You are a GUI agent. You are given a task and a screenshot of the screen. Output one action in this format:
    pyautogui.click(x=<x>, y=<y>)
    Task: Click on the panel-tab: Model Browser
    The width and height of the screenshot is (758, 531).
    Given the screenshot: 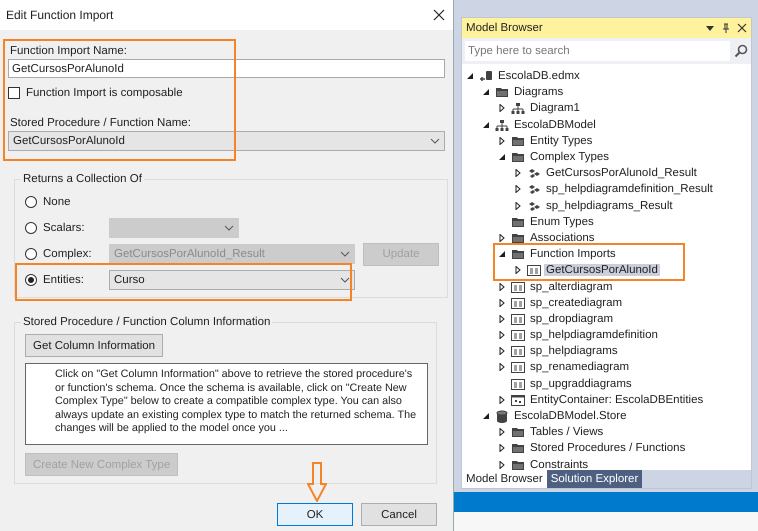 What is the action you would take?
    pyautogui.click(x=504, y=479)
    